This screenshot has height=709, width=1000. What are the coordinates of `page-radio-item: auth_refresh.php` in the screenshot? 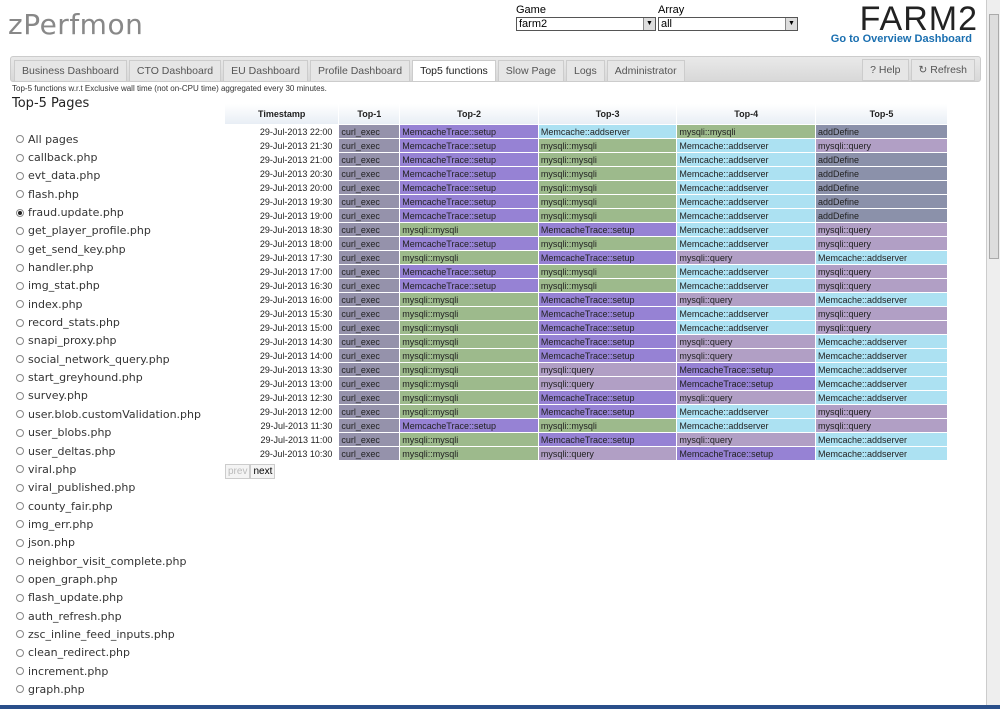 It's located at (108, 616).